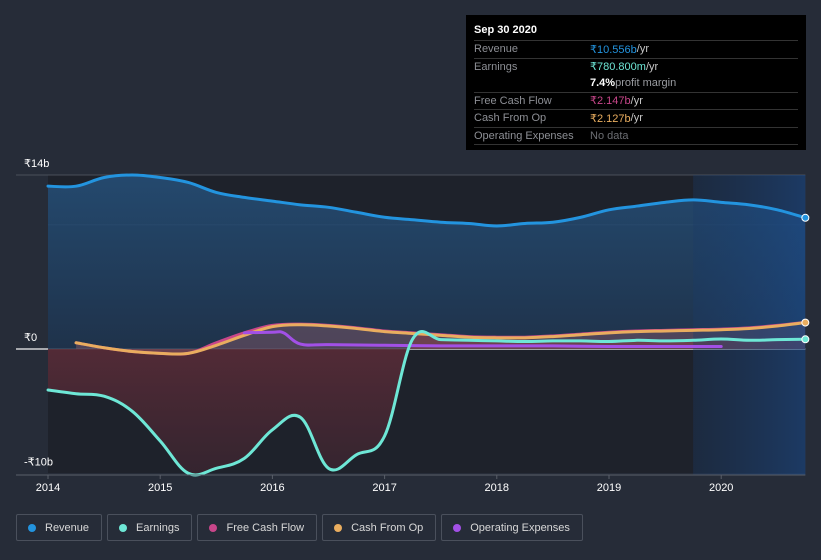  What do you see at coordinates (272, 488) in the screenshot?
I see `x-tick-label: 2016` at bounding box center [272, 488].